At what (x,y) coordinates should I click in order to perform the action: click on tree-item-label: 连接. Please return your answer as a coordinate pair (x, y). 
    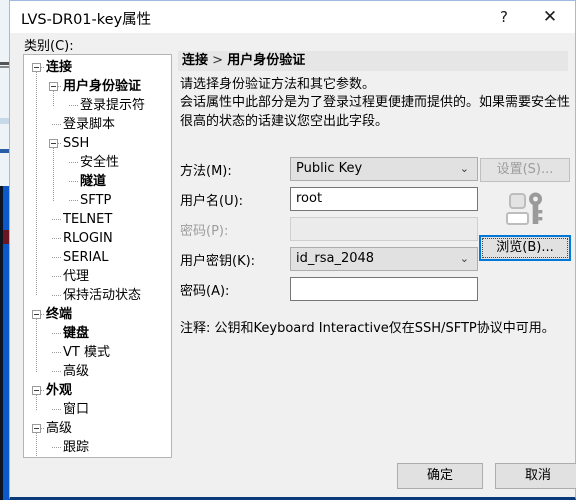
    Looking at the image, I should click on (59, 67).